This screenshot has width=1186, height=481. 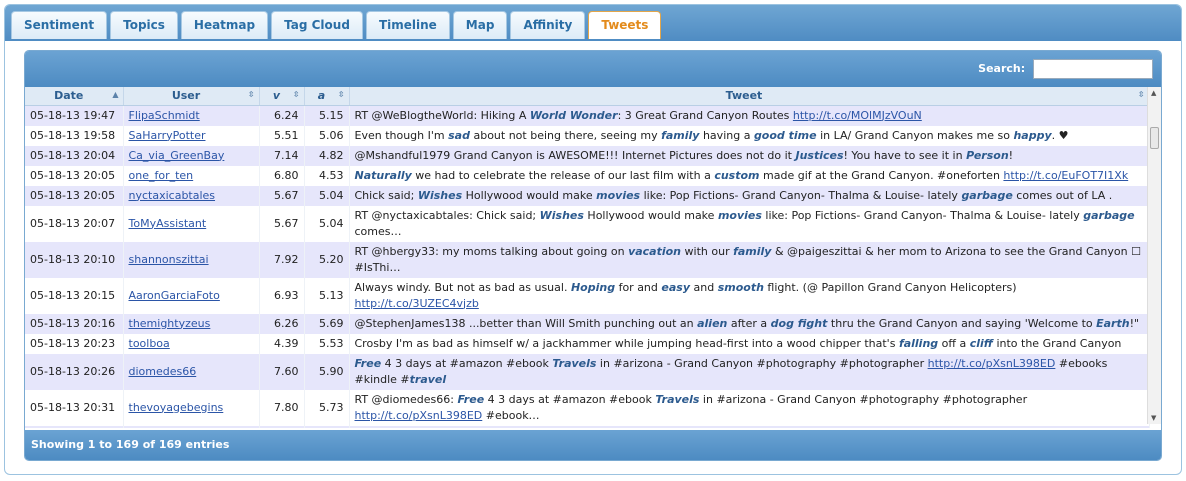 What do you see at coordinates (954, 343) in the screenshot?
I see `tweet-text: off a` at bounding box center [954, 343].